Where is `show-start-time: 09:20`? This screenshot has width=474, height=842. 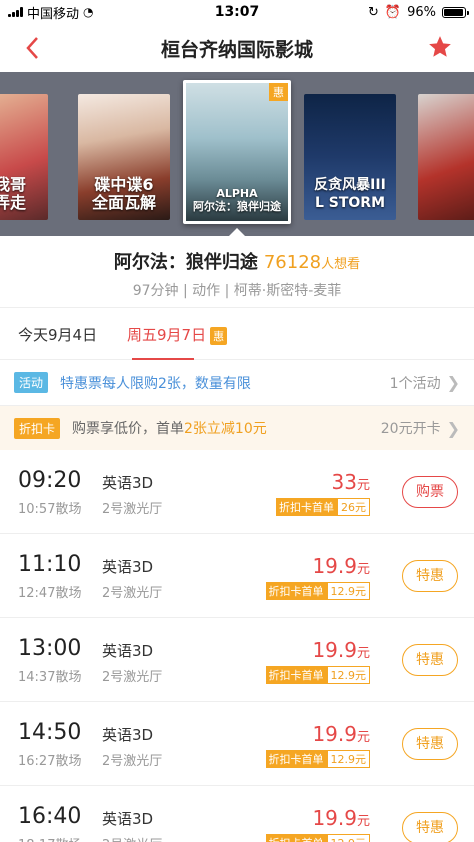 show-start-time: 09:20 is located at coordinates (50, 480).